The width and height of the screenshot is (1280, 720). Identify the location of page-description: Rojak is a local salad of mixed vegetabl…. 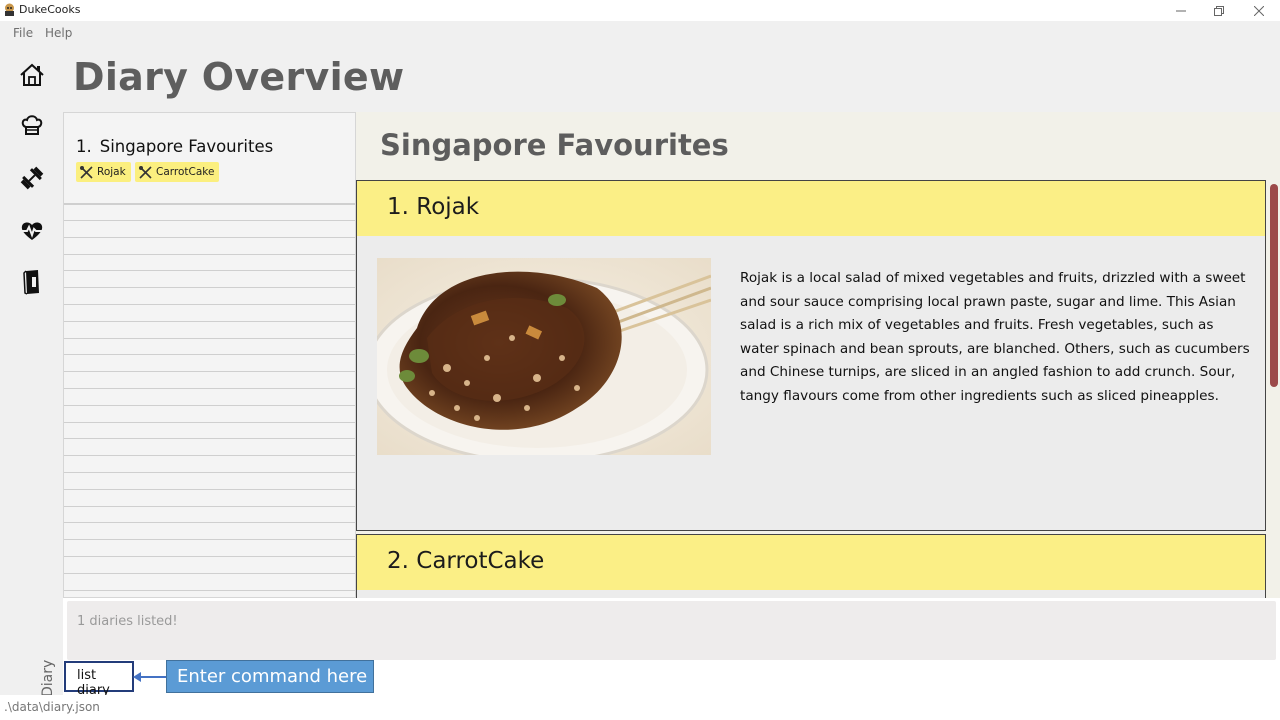
(995, 337).